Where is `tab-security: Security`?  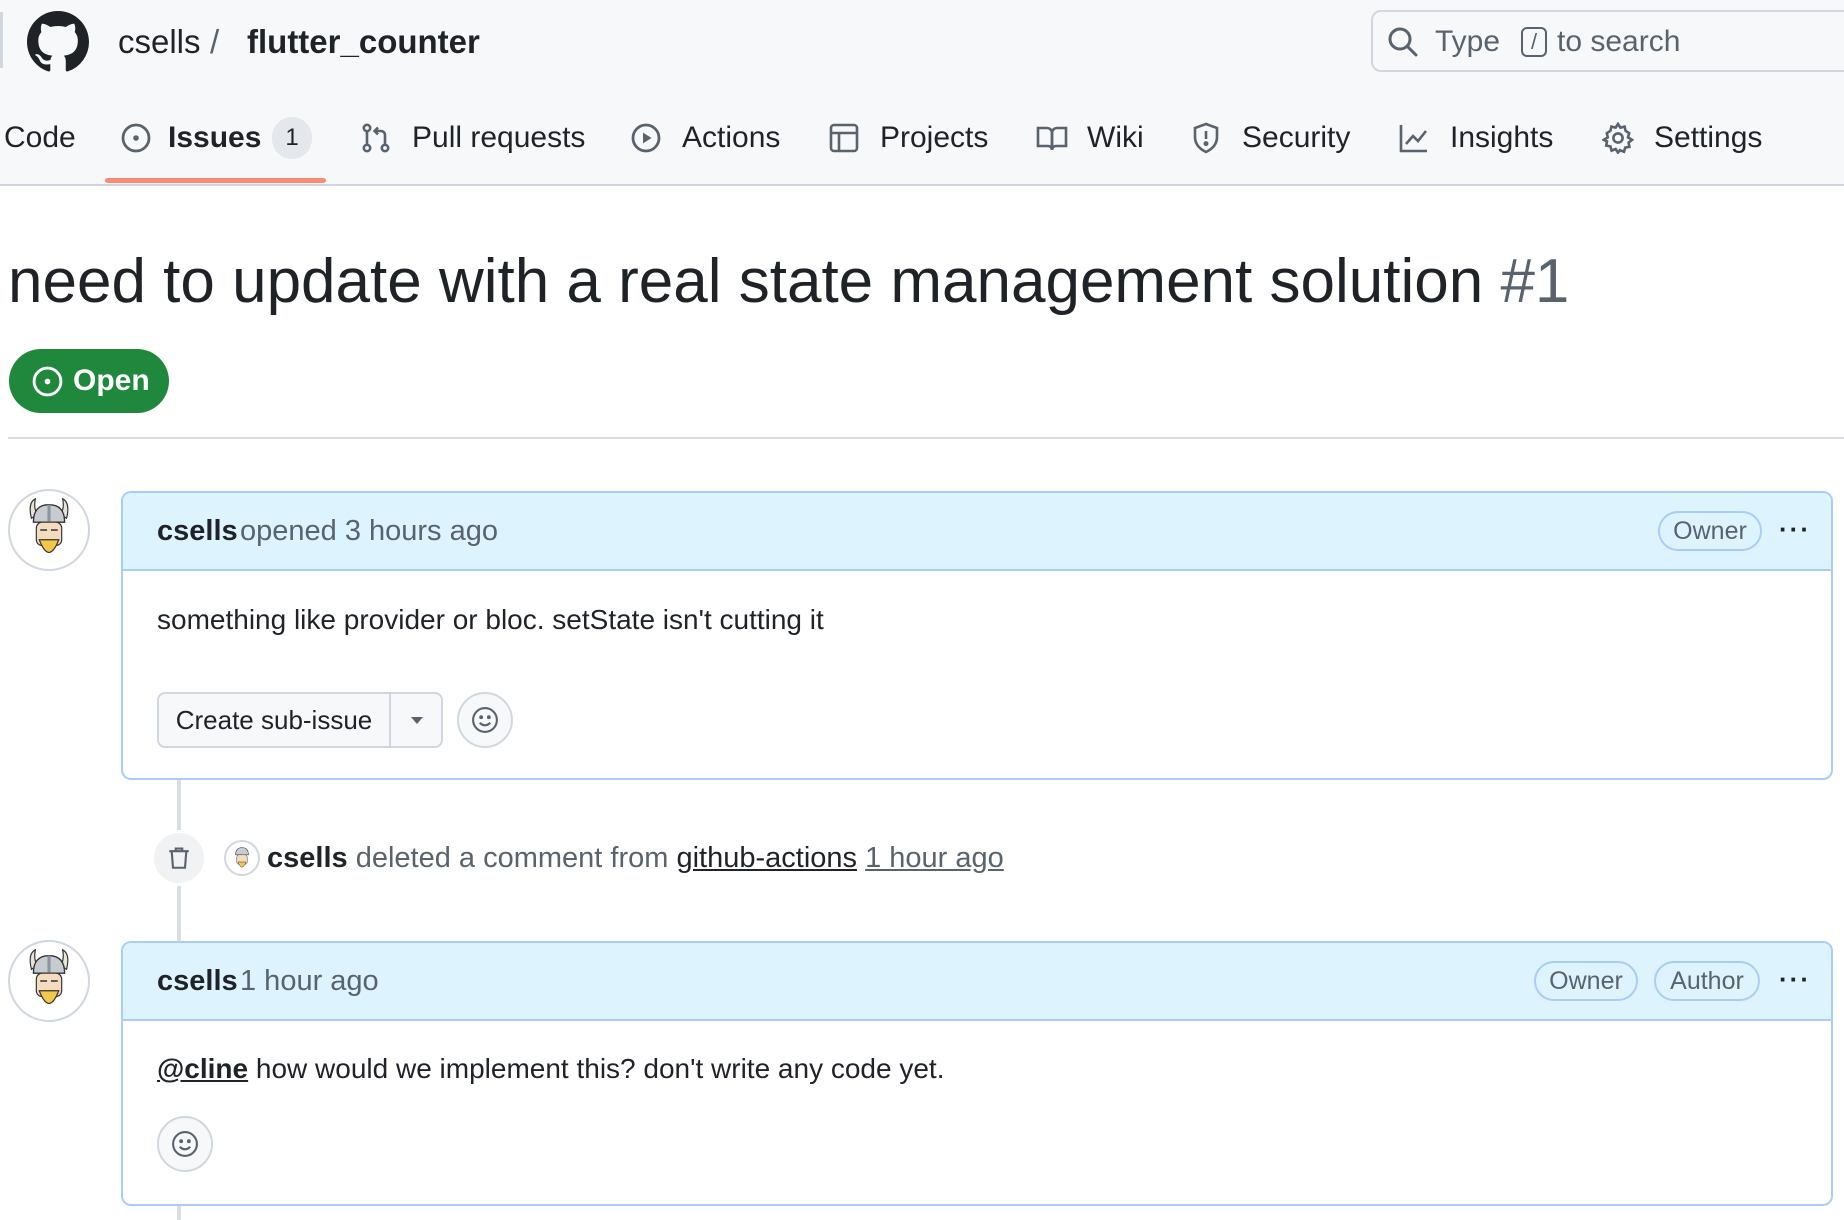 tab-security: Security is located at coordinates (1275, 138).